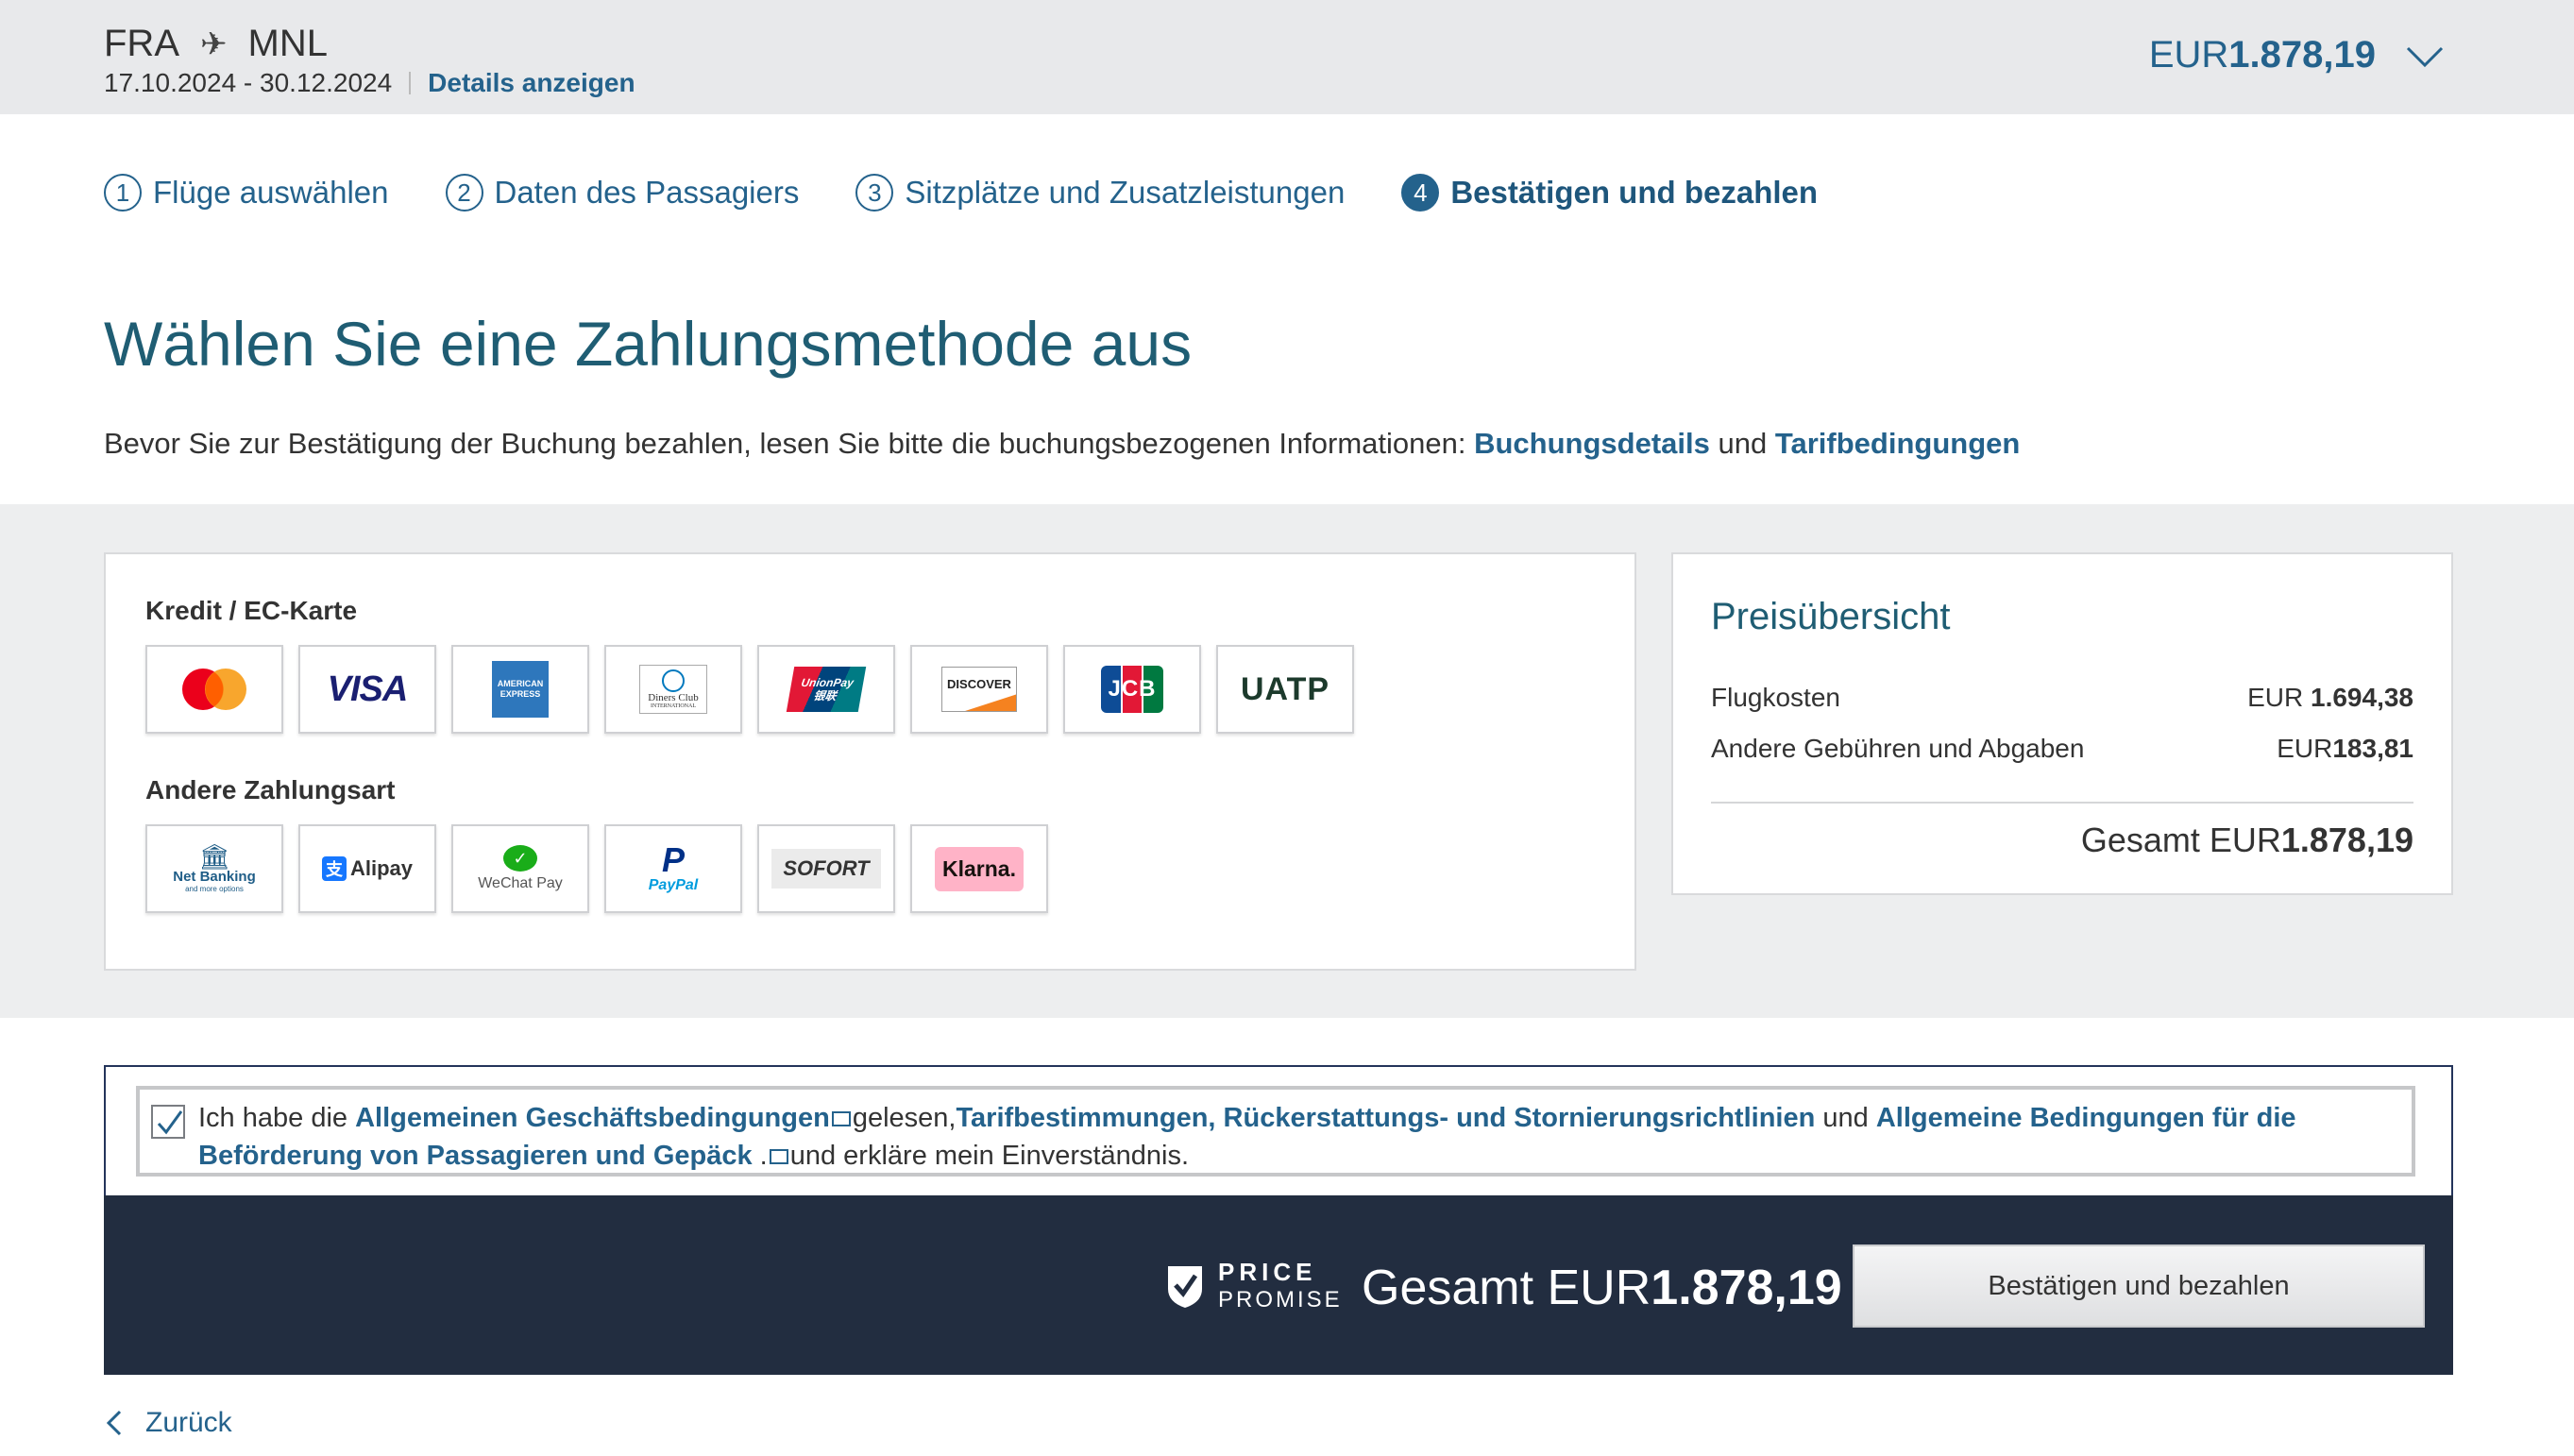  What do you see at coordinates (1634, 192) in the screenshot?
I see `step-label: Bestätigen und bezahlen` at bounding box center [1634, 192].